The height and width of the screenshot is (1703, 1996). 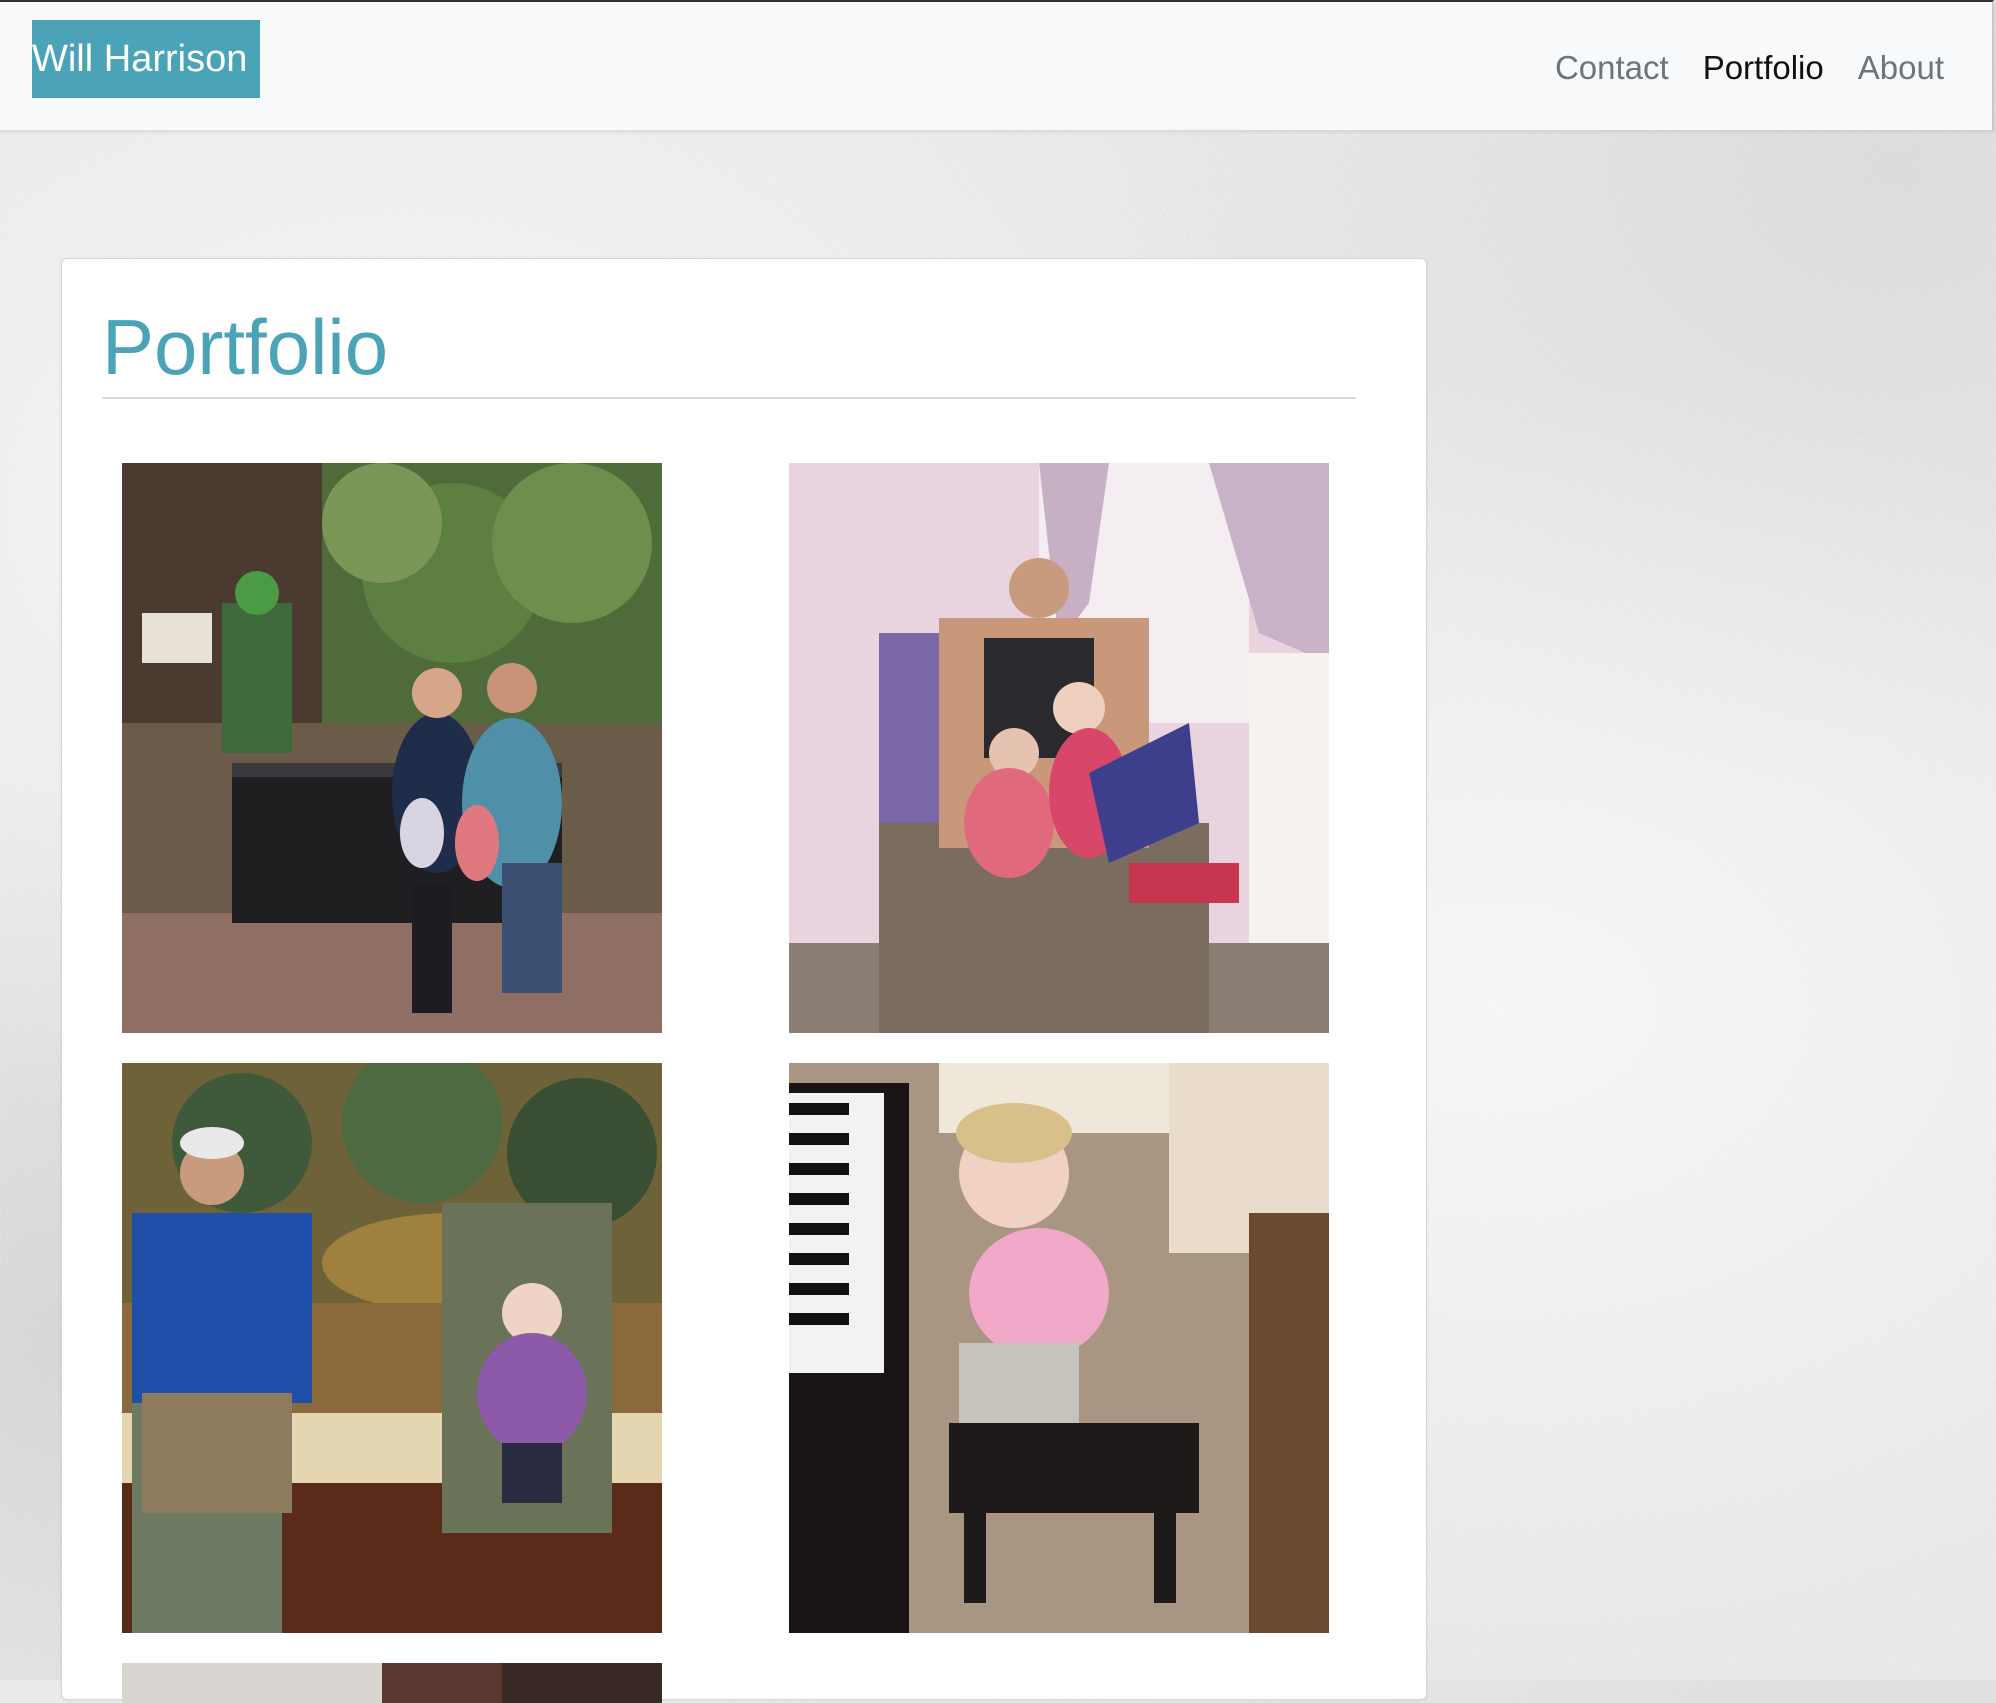 I want to click on nav-links: Contact Portfolio About, so click(x=1749, y=68).